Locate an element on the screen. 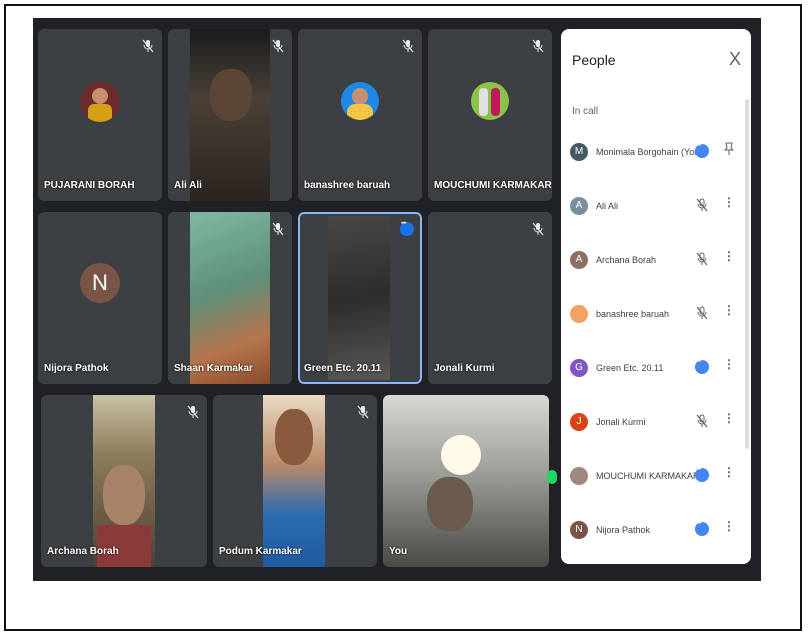 Image resolution: width=808 pixels, height=635 pixels. participant-tile-pujarani: PUJARANI BORAH is located at coordinates (100, 115).